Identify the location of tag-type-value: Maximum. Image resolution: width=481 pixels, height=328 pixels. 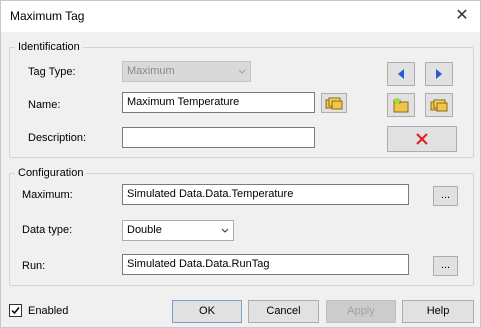
(151, 71).